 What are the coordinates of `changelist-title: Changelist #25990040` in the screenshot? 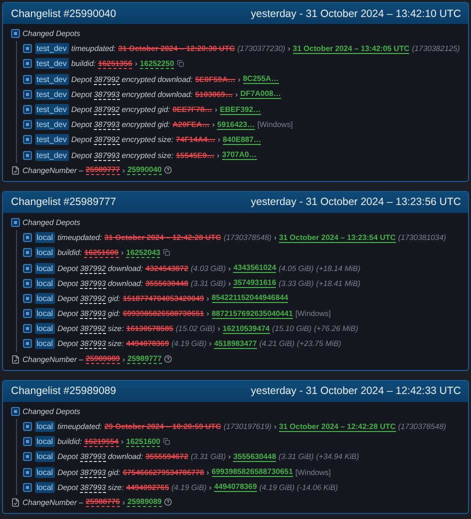 It's located at (63, 14).